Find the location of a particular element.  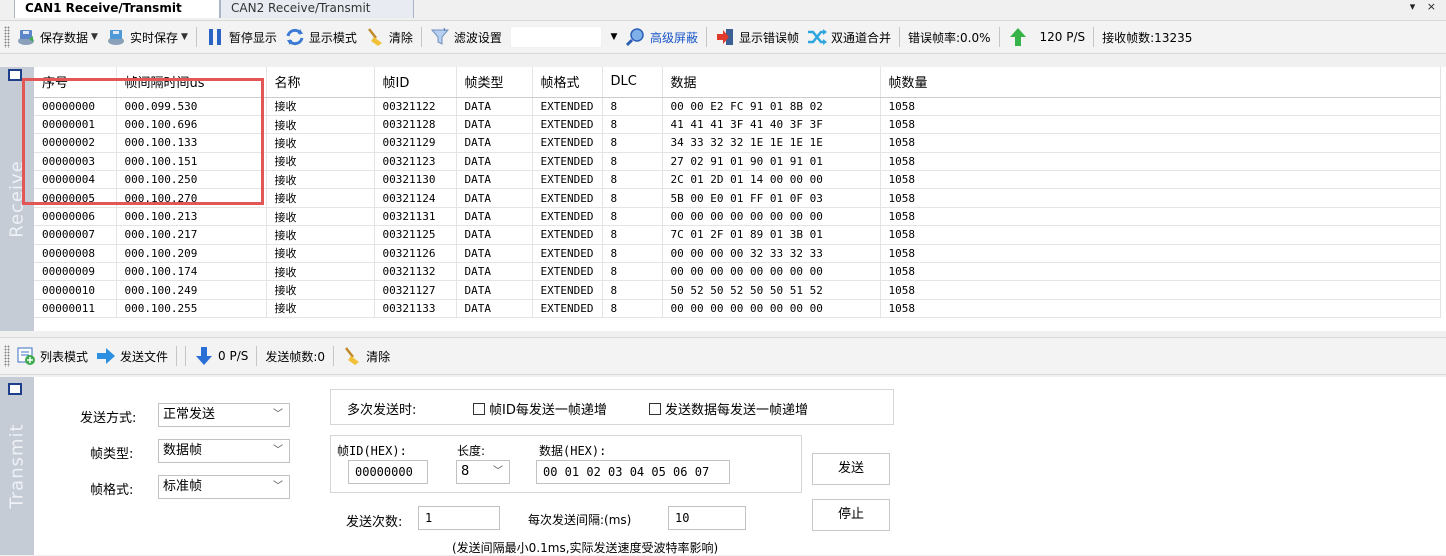

display-mode-button: 显示模式 is located at coordinates (321, 37).